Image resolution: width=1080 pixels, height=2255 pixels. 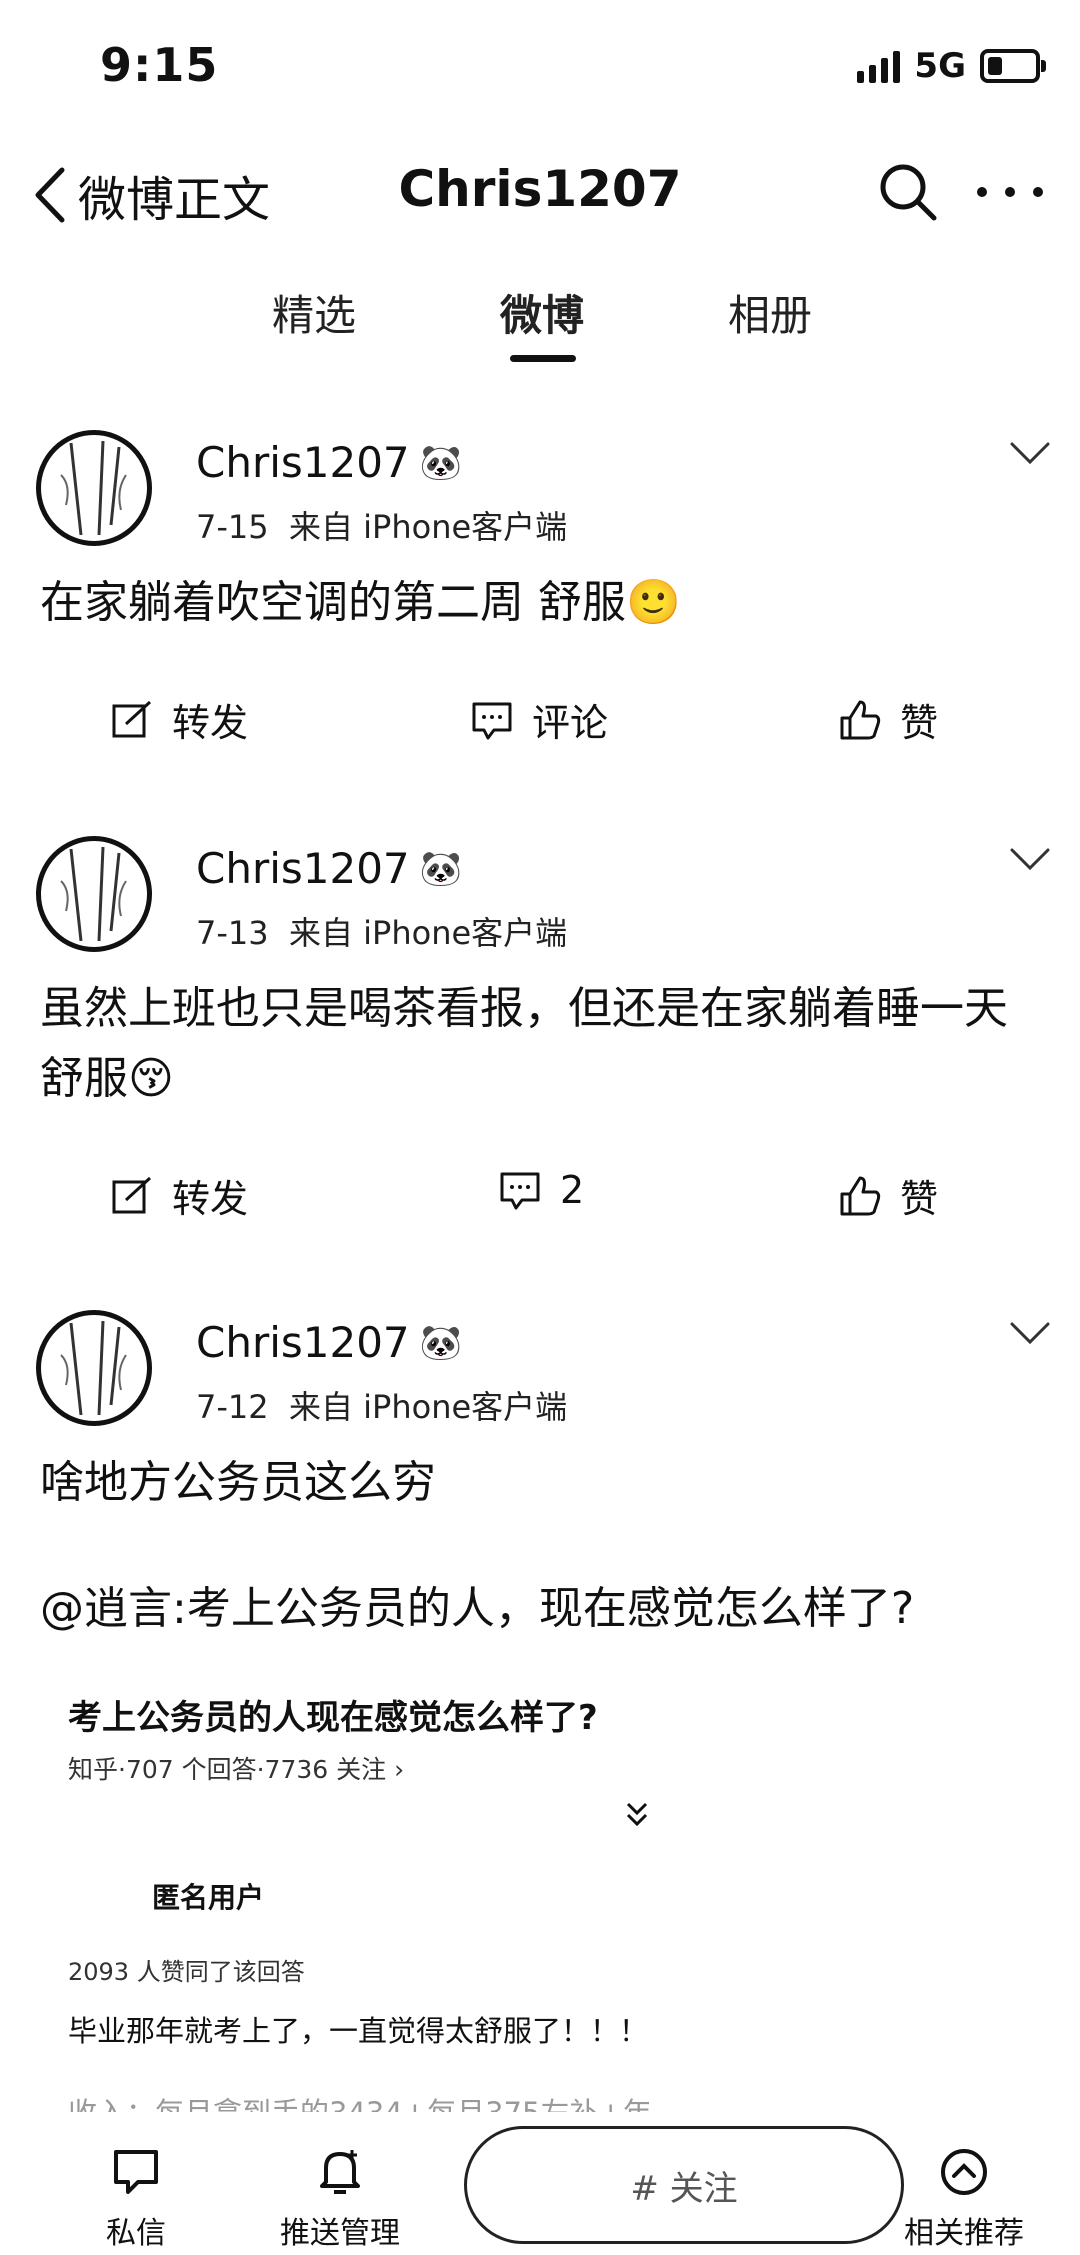 I want to click on comment-button: 2, so click(x=541, y=1190).